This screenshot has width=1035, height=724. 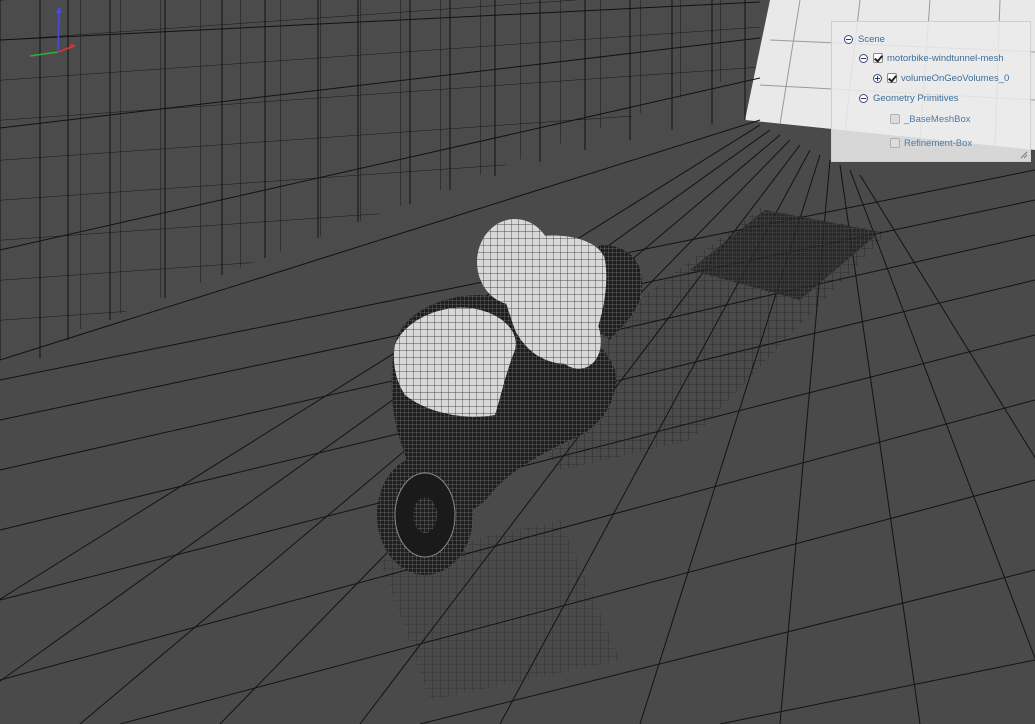 I want to click on tree-row-refinement-box: Refinement-Box, so click(x=931, y=143).